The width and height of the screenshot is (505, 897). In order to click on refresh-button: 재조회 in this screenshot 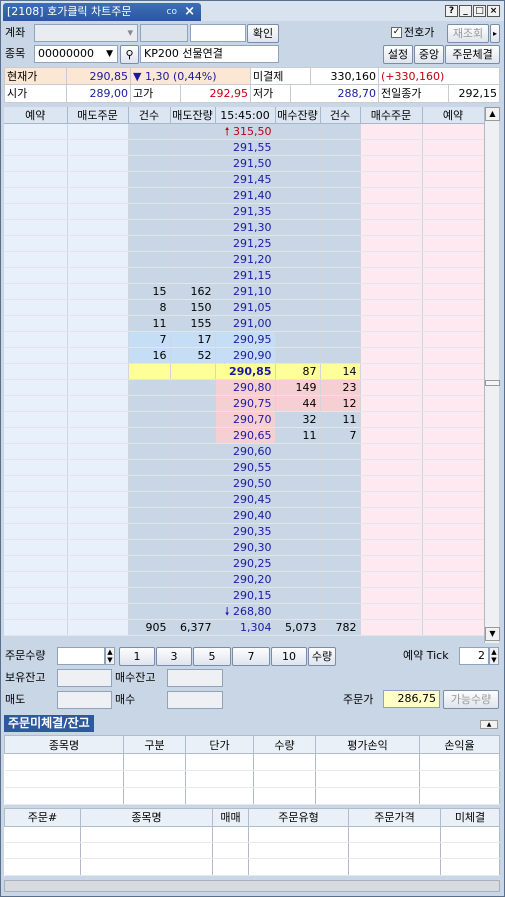, I will do `click(468, 33)`.